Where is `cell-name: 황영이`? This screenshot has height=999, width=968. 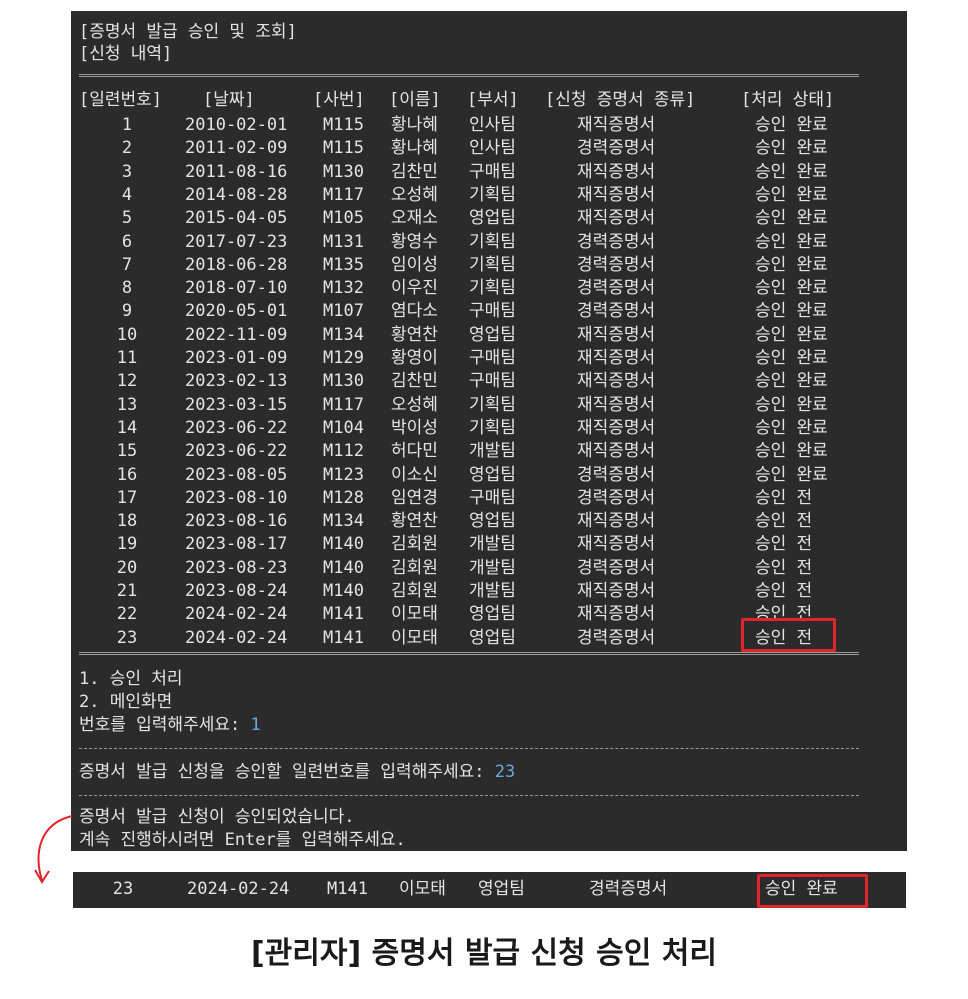 cell-name: 황영이 is located at coordinates (414, 358).